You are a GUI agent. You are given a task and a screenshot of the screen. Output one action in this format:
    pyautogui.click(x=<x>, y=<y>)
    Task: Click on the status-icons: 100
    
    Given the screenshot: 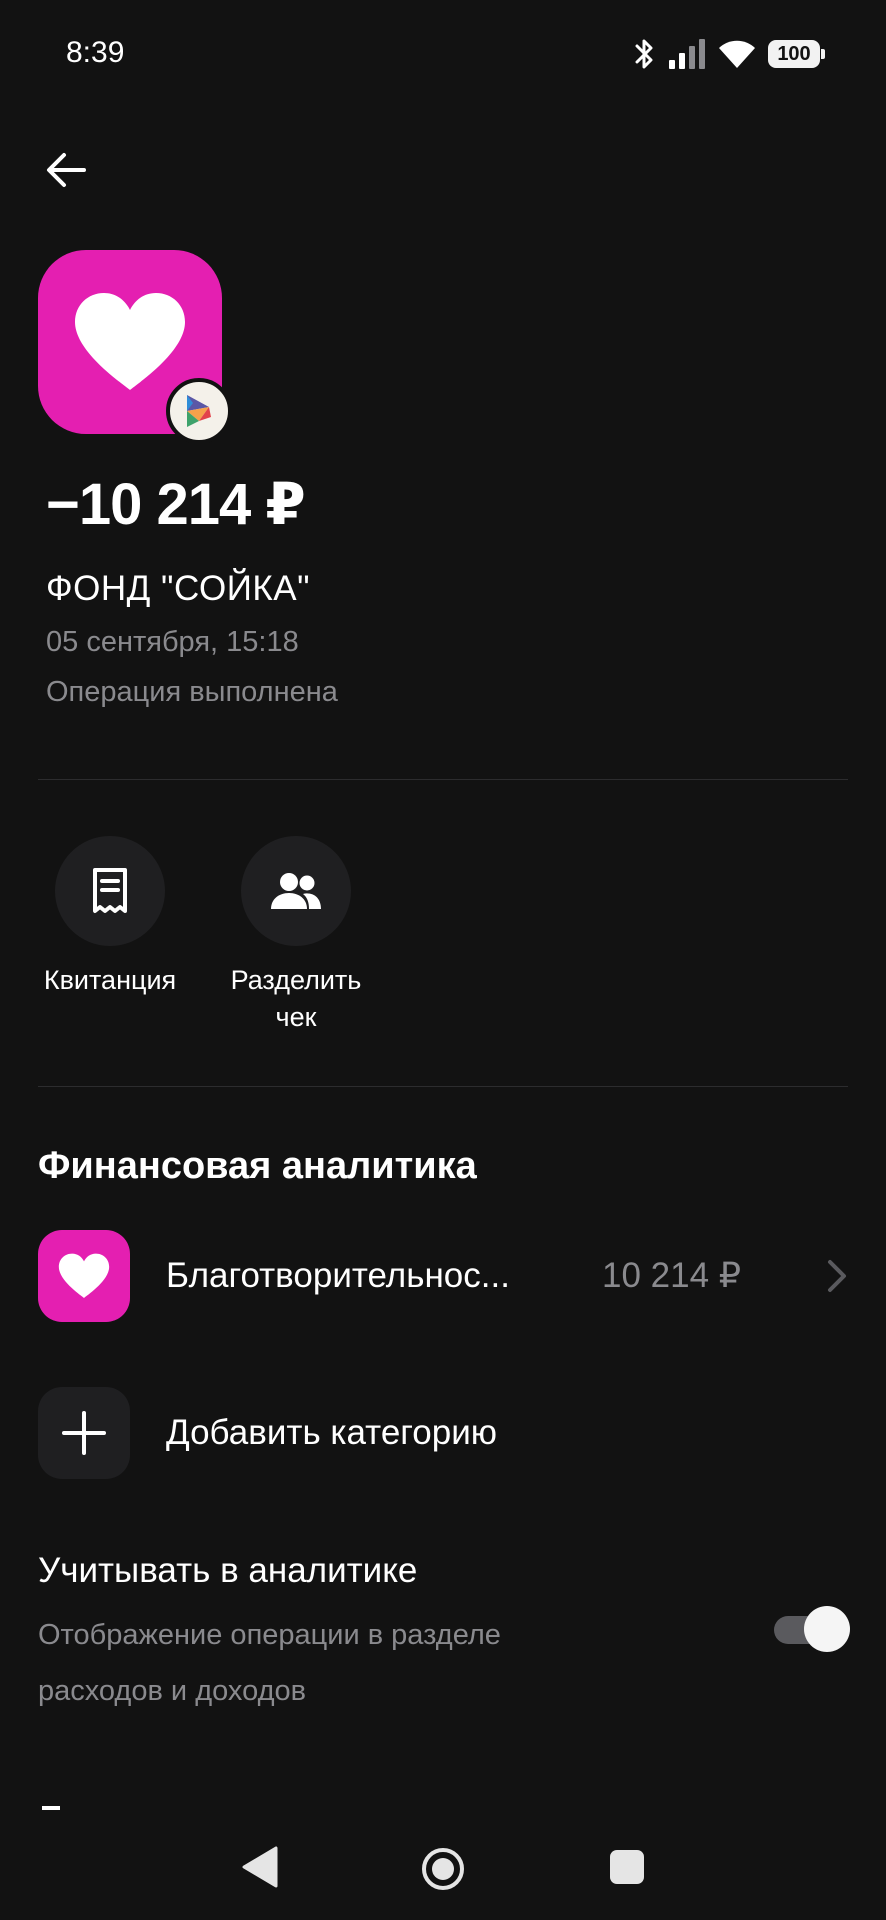 What is the action you would take?
    pyautogui.click(x=729, y=54)
    